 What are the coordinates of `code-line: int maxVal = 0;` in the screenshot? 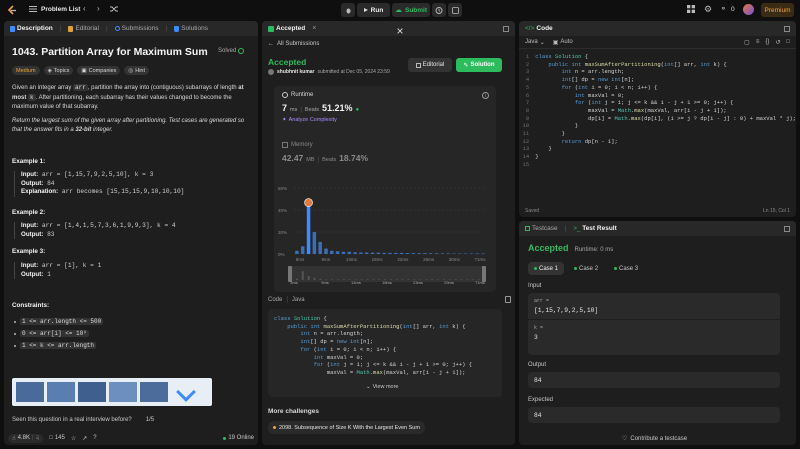 It's located at (665, 96).